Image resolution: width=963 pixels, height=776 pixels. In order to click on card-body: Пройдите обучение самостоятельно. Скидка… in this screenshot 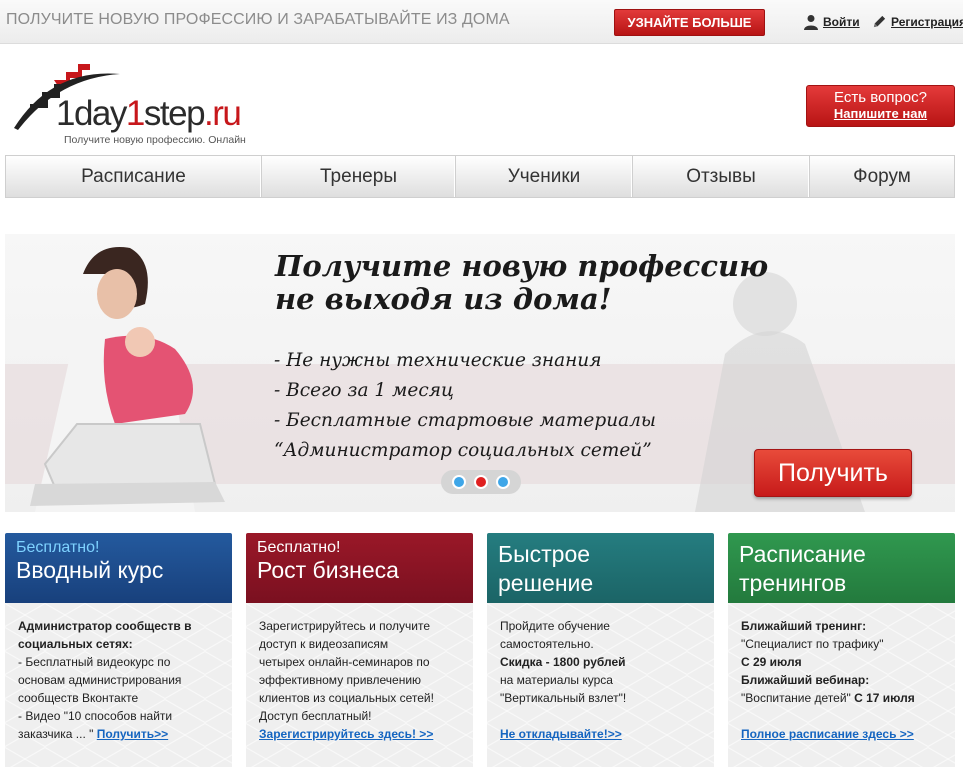, I will do `click(600, 685)`.